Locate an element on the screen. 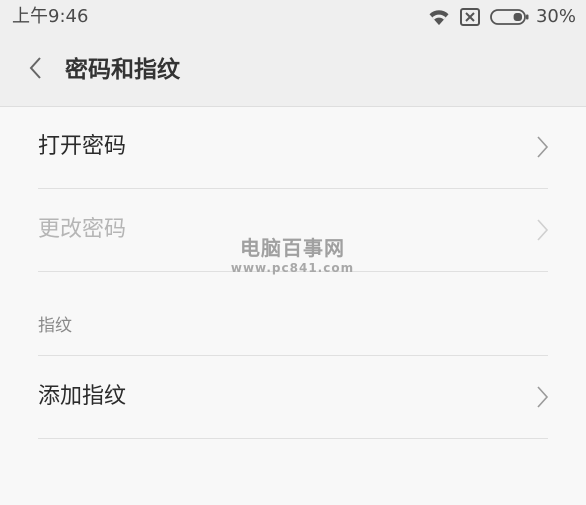 Image resolution: width=586 pixels, height=505 pixels. list-item-label: 更改密码 is located at coordinates (82, 229).